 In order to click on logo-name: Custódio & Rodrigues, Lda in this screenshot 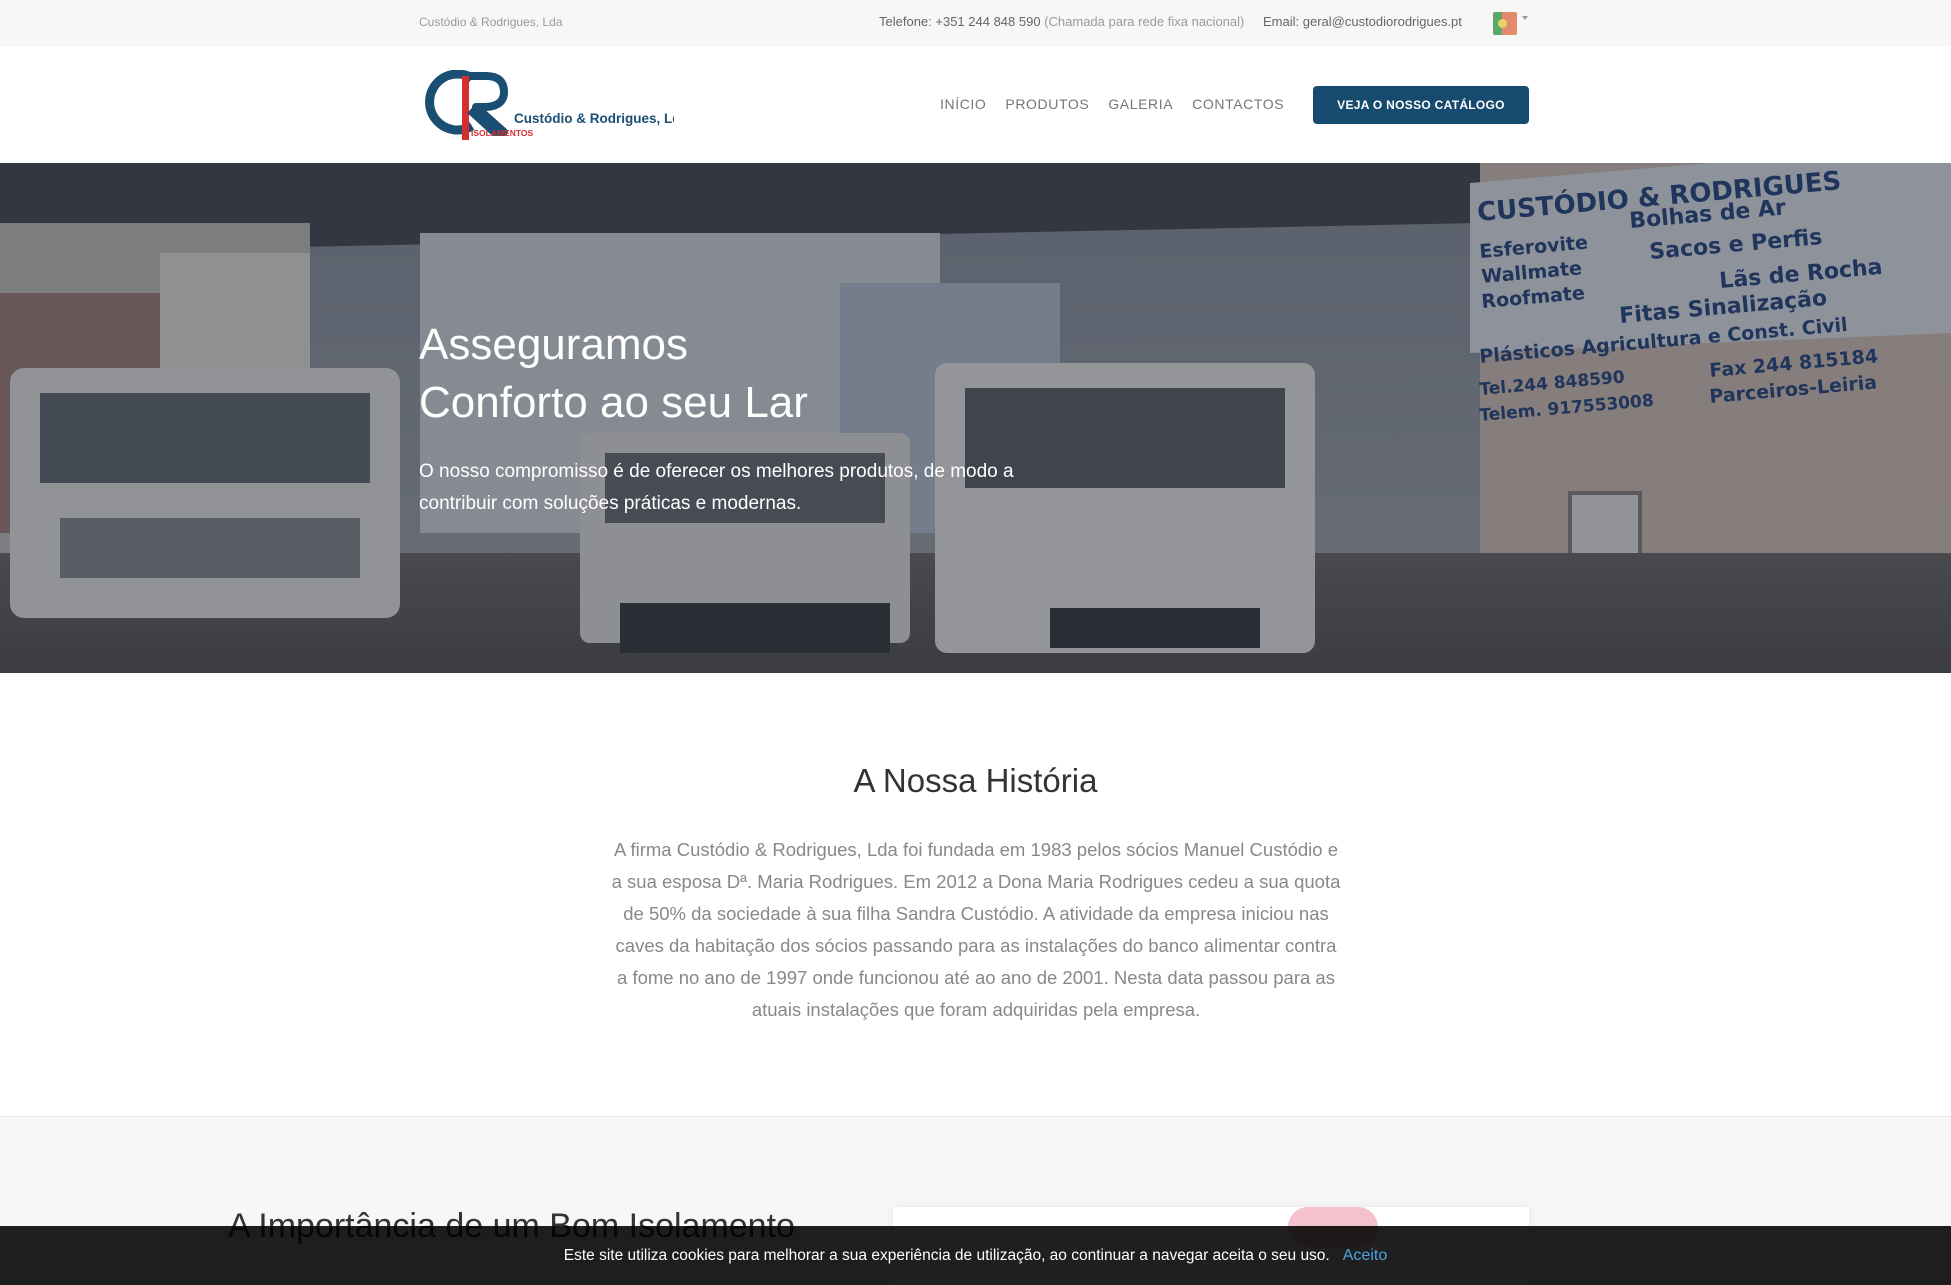, I will do `click(594, 118)`.